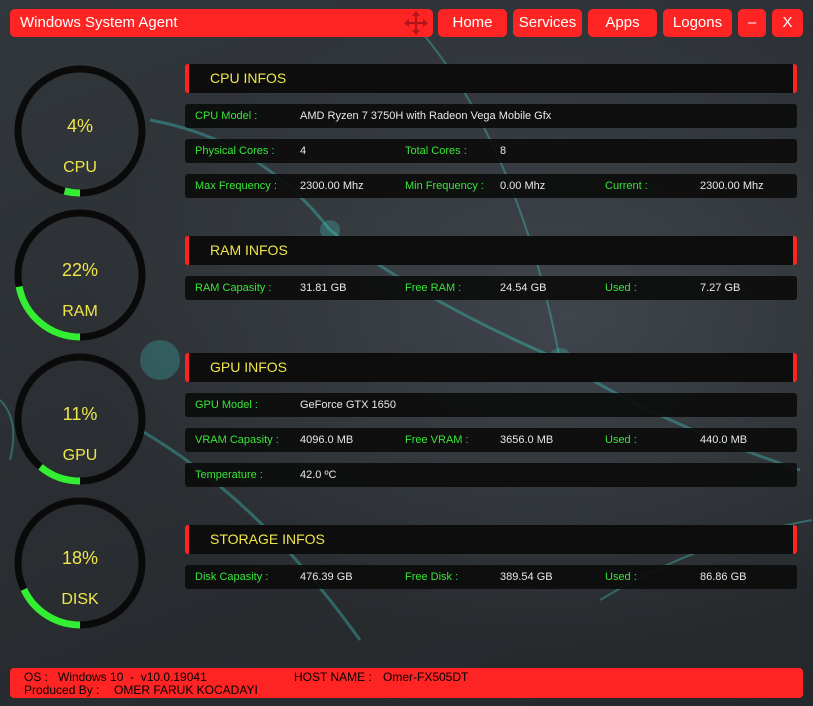 The height and width of the screenshot is (706, 813). Describe the element at coordinates (249, 250) in the screenshot. I see `ram-section-title: RAM INFOS` at that location.